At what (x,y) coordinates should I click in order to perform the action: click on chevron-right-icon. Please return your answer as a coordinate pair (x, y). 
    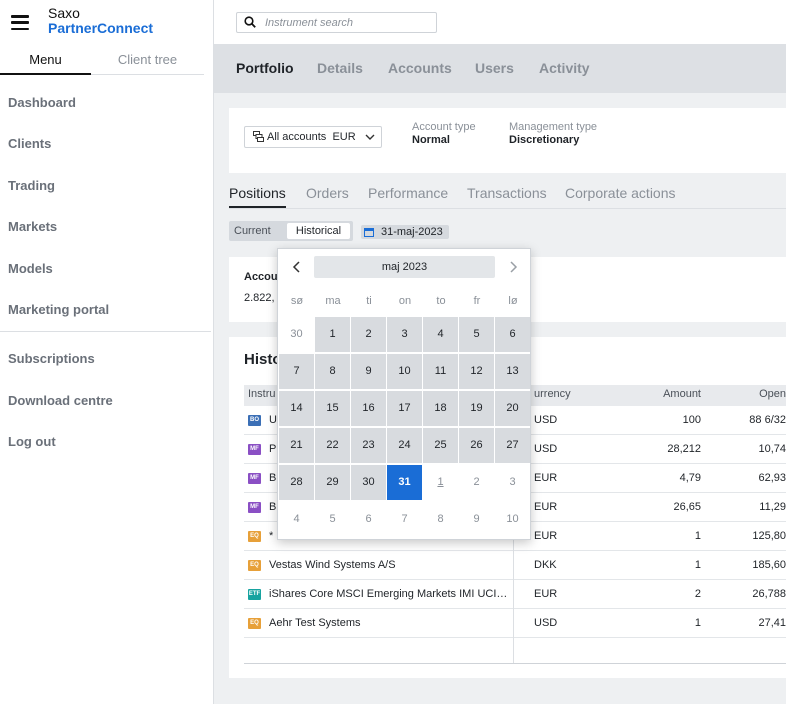
    Looking at the image, I should click on (513, 267).